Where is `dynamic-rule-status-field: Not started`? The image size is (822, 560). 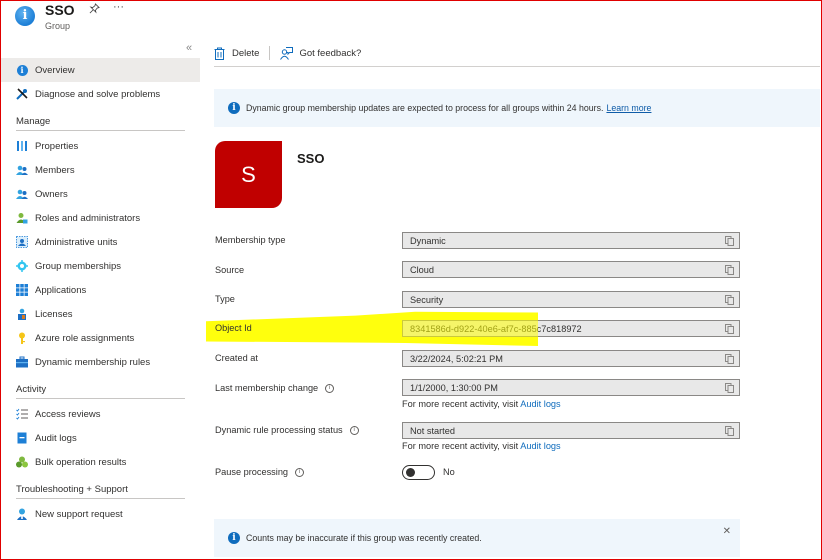 dynamic-rule-status-field: Not started is located at coordinates (571, 430).